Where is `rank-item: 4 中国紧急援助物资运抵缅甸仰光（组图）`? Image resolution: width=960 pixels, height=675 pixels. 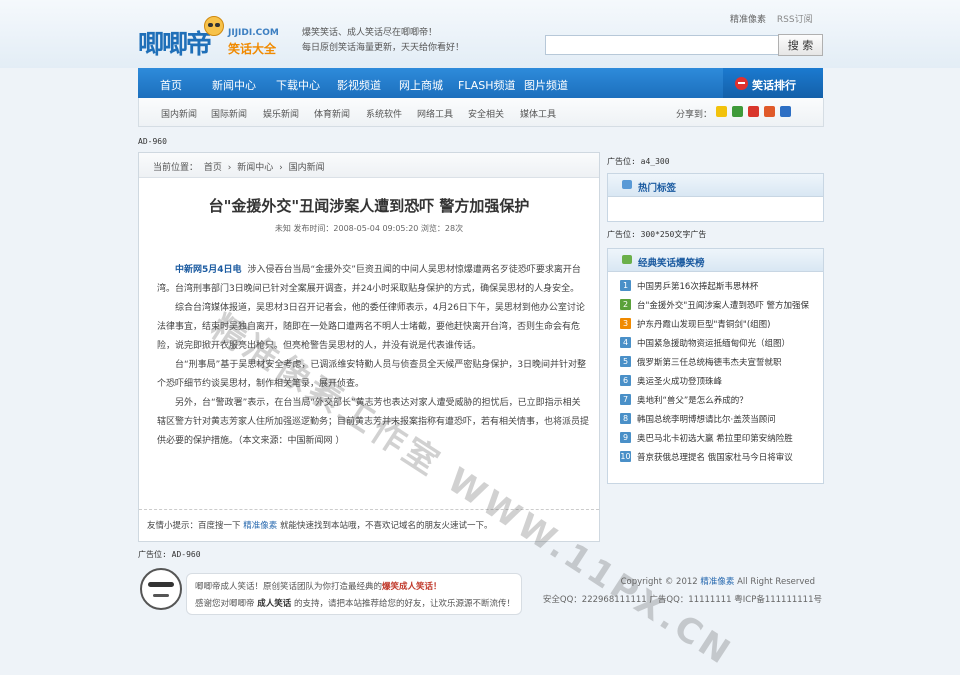
rank-item: 4 中国紧急援助物资运抵缅甸仰光（组图） is located at coordinates (720, 343).